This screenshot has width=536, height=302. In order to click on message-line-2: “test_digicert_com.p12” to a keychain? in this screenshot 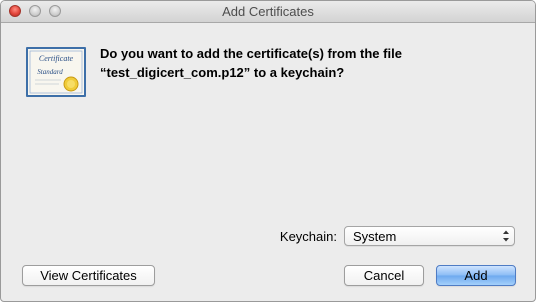, I will do `click(222, 72)`.